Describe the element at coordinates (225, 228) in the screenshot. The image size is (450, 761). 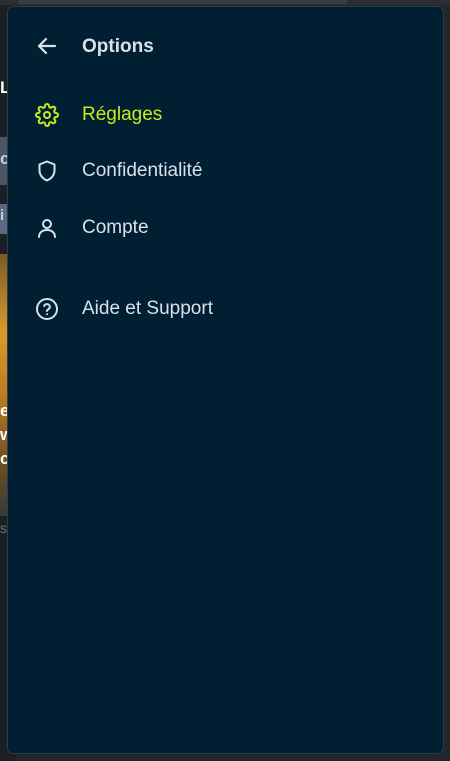
I see `menu-item-account: Compte` at that location.